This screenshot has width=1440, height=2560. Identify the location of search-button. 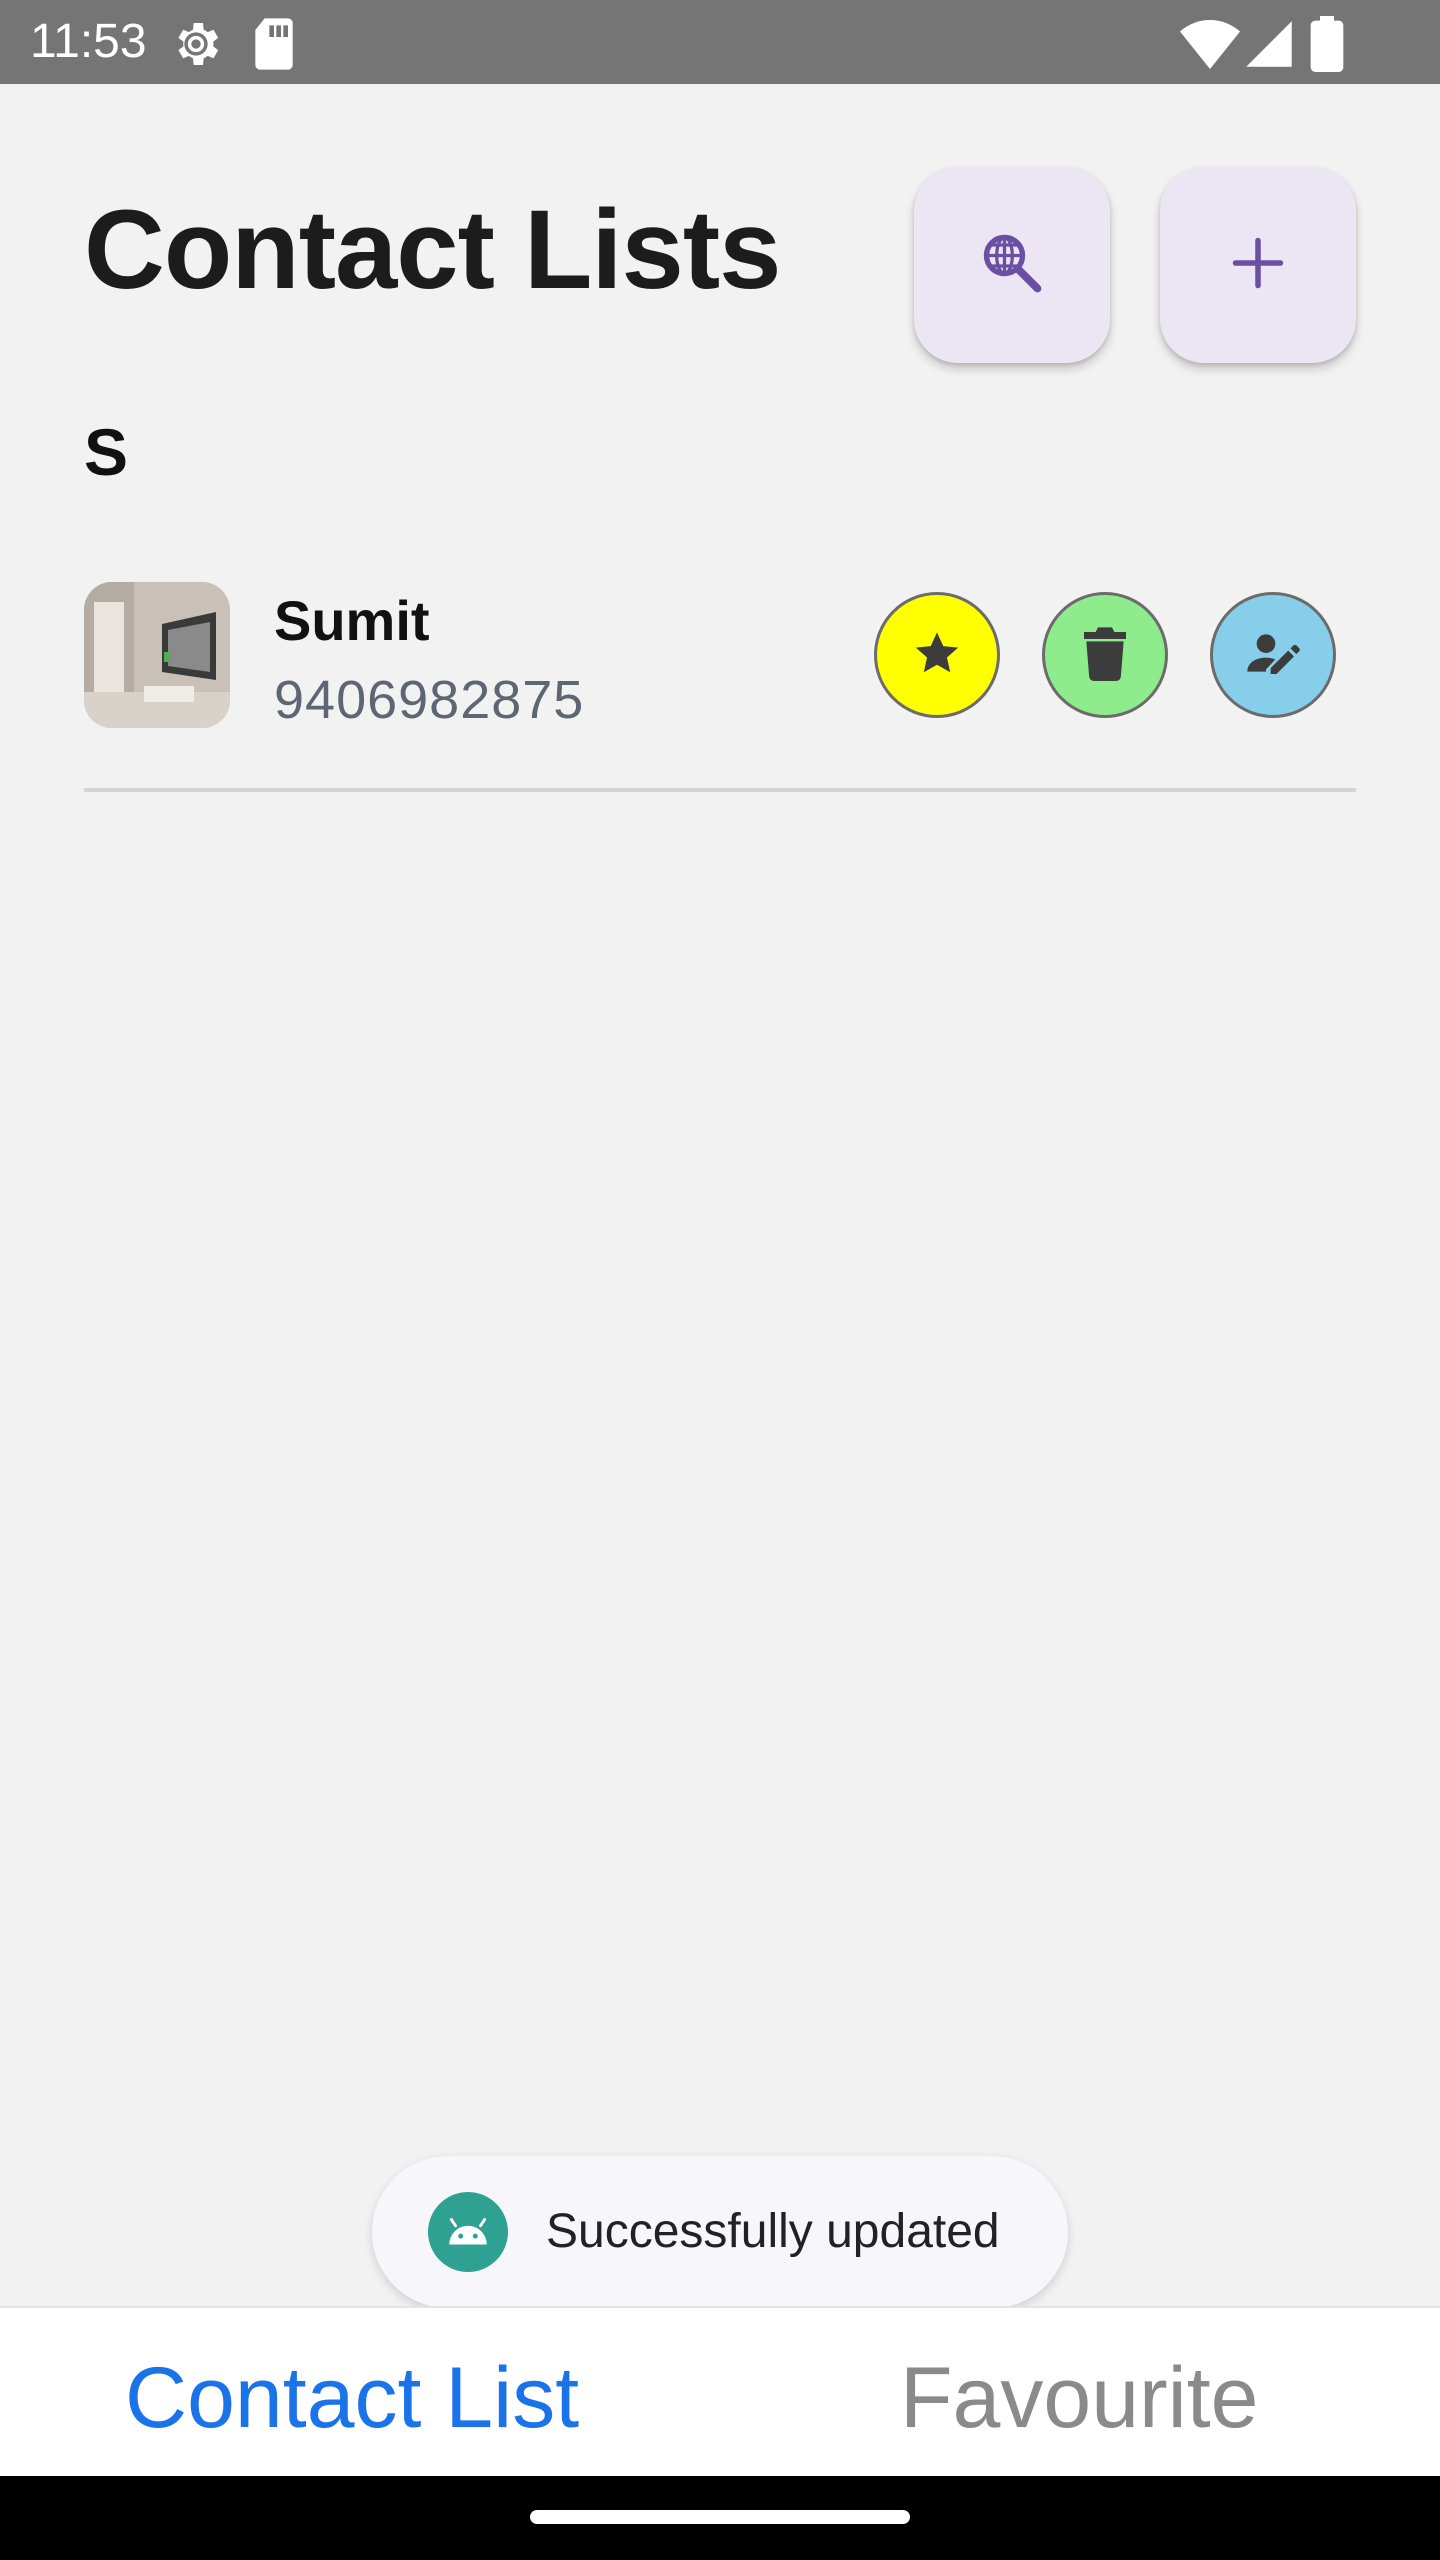
(1012, 265).